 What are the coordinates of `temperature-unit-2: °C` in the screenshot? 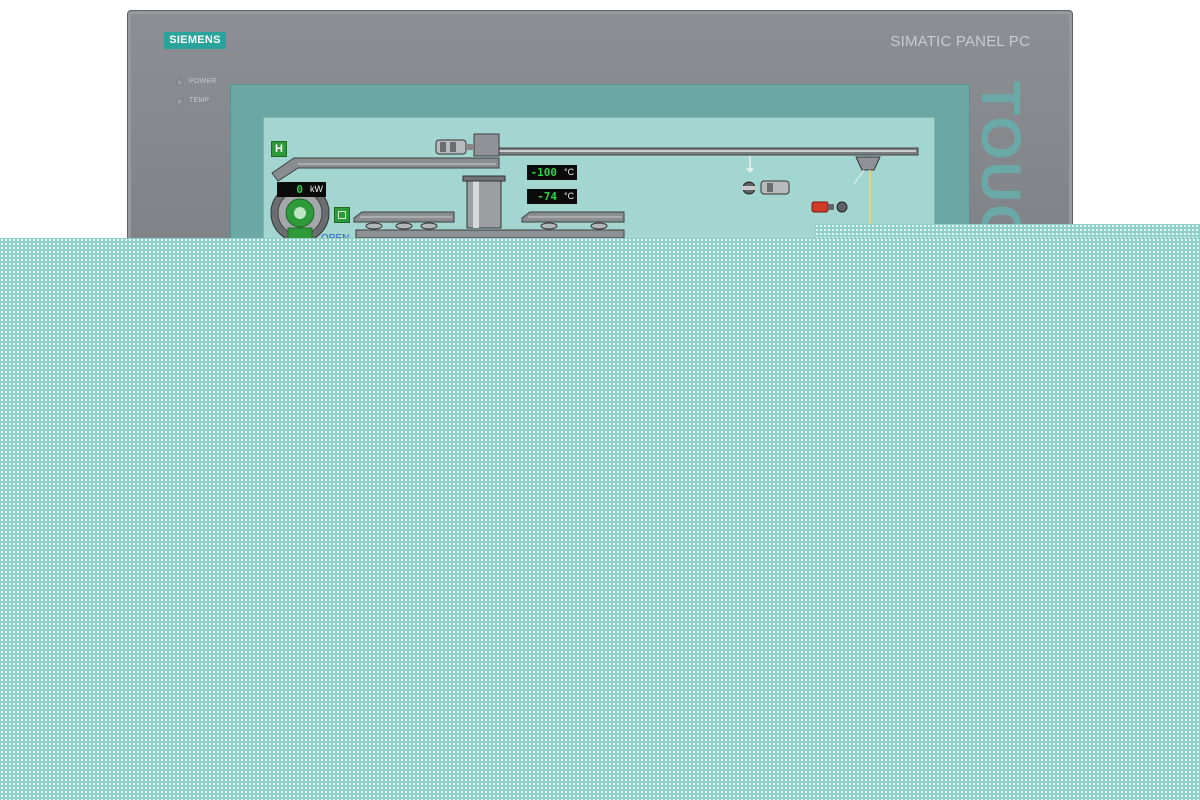 It's located at (569, 196).